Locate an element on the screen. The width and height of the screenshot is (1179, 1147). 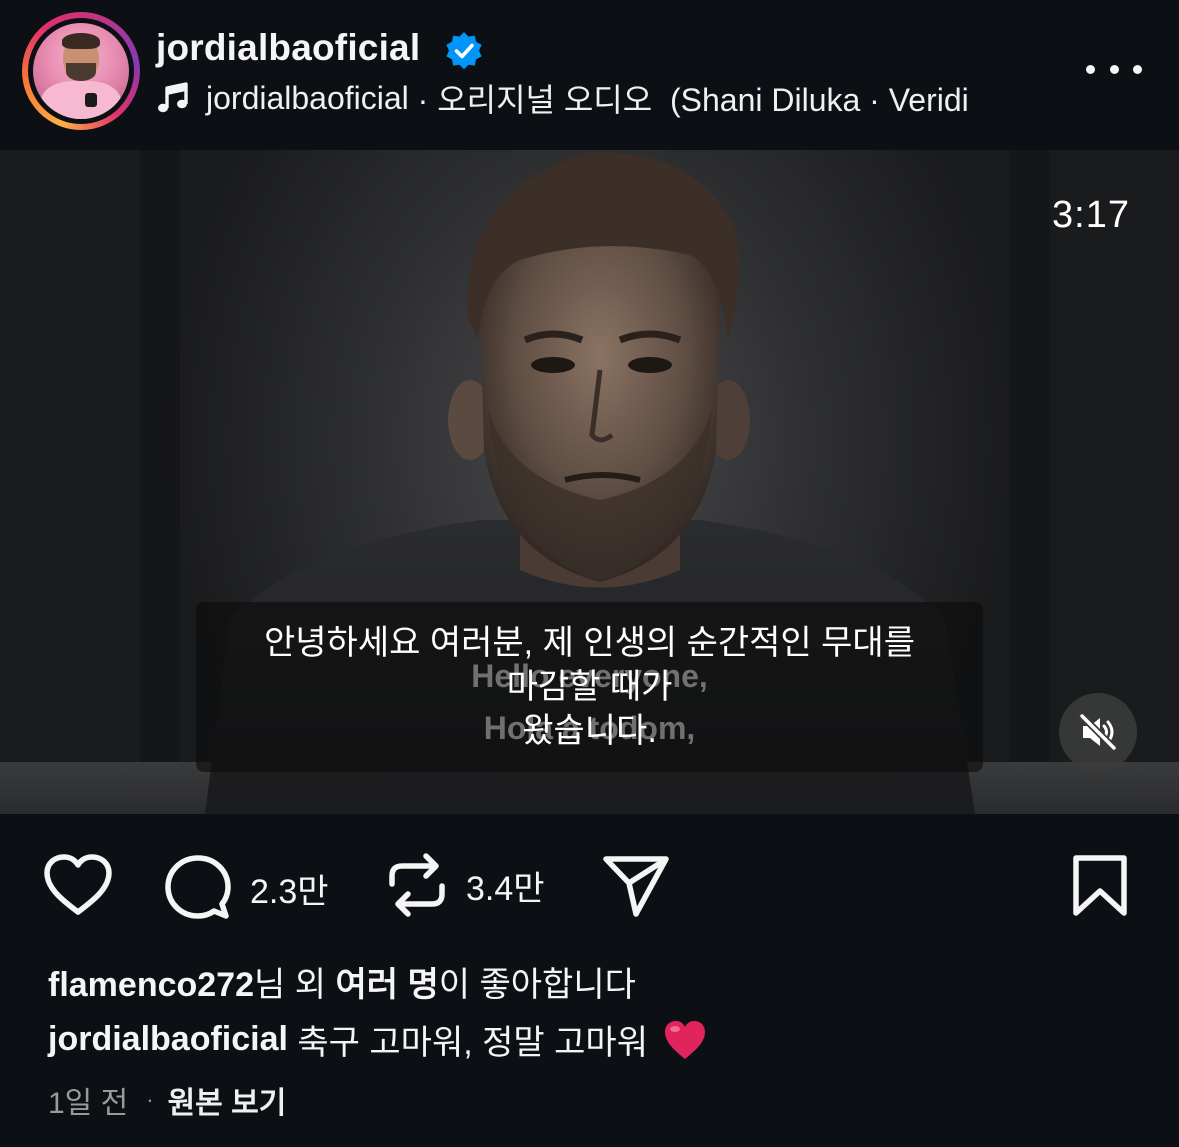
likes-summary: flamenco272님 외 여러 명이 좋아합니다 is located at coordinates (342, 981).